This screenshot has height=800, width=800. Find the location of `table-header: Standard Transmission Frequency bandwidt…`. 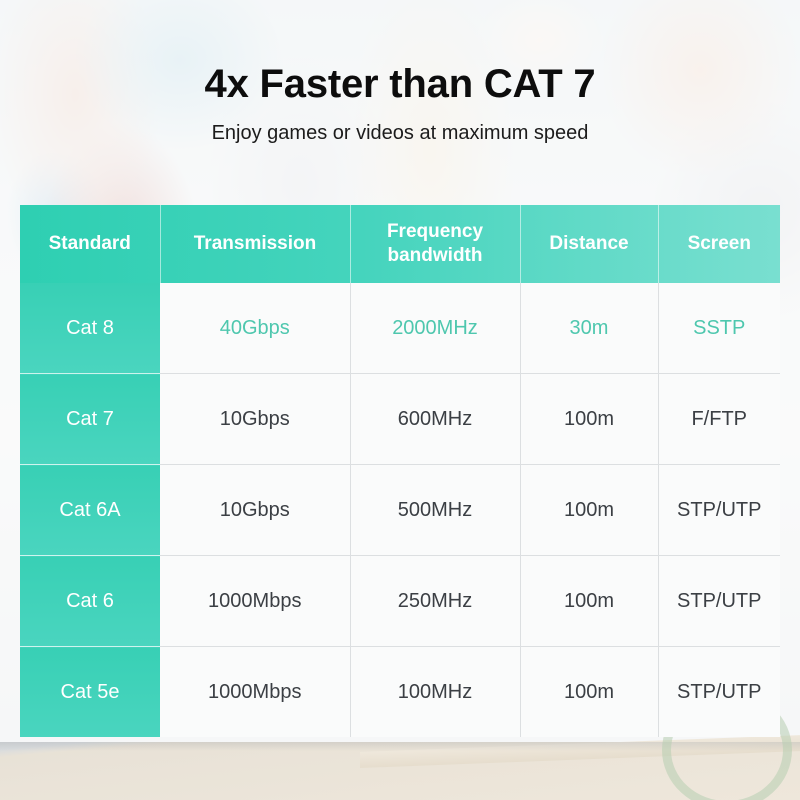

table-header: Standard Transmission Frequency bandwidt… is located at coordinates (400, 244).